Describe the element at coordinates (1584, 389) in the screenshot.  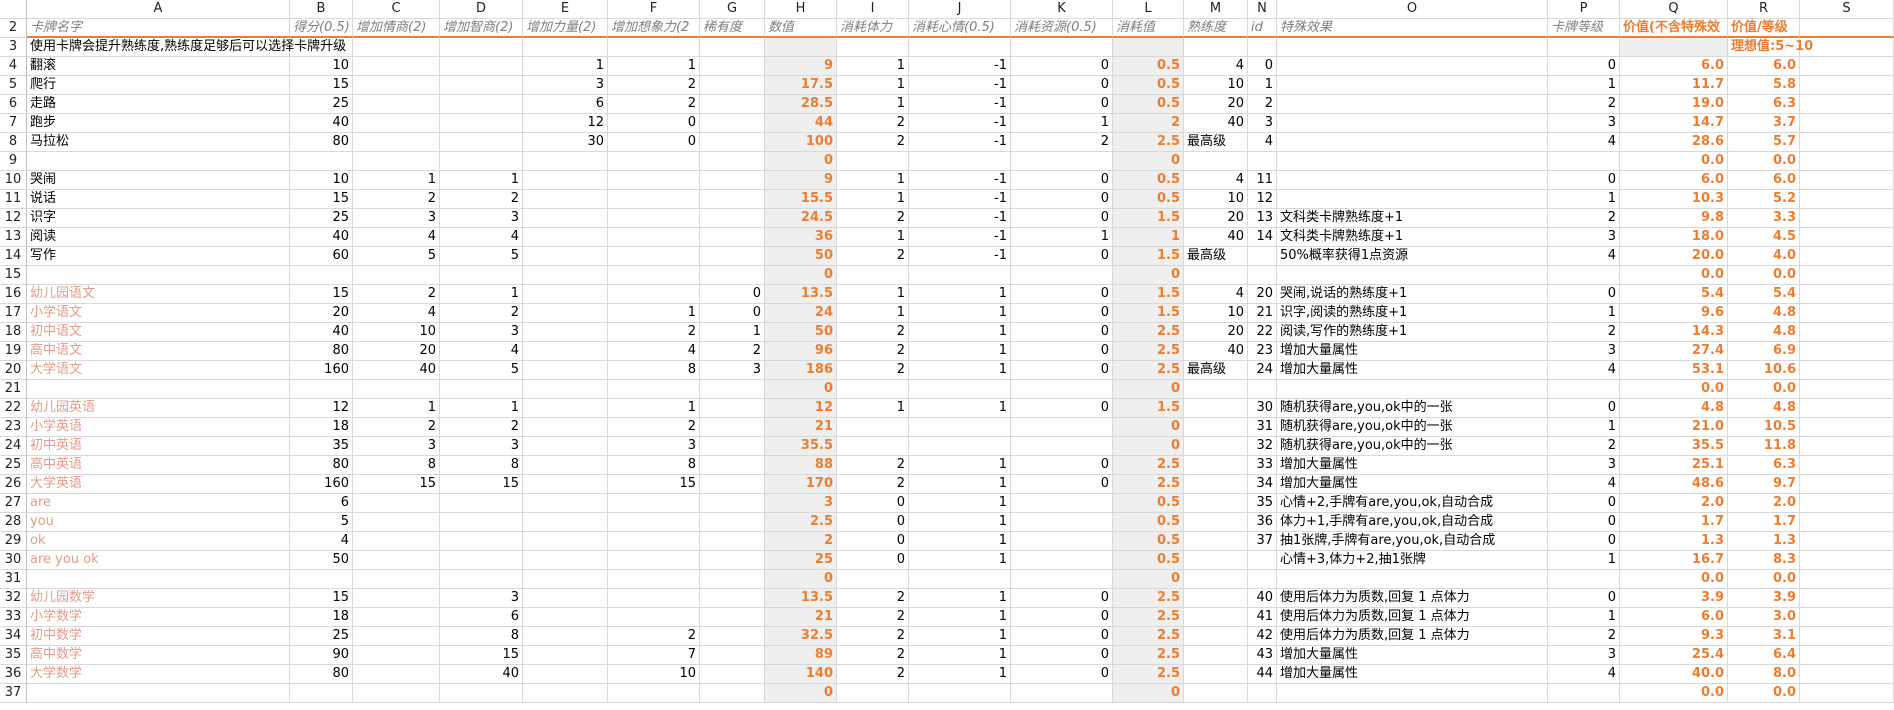
I see `cell-p` at that location.